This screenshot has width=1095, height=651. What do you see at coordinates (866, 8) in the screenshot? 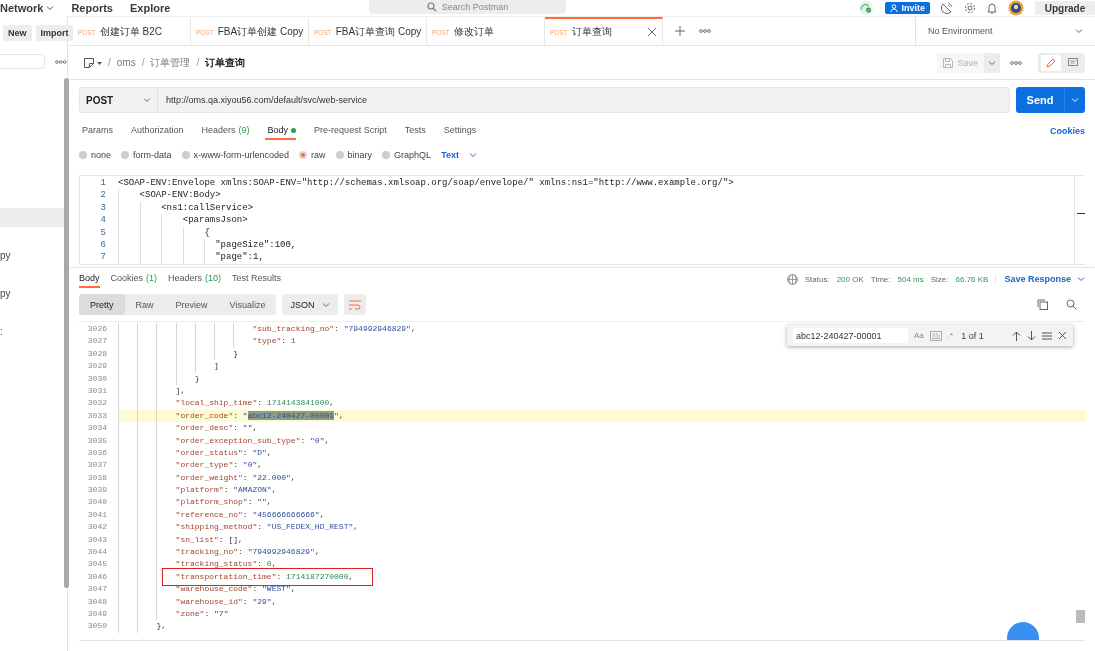
I see `cloud-sync-icon` at bounding box center [866, 8].